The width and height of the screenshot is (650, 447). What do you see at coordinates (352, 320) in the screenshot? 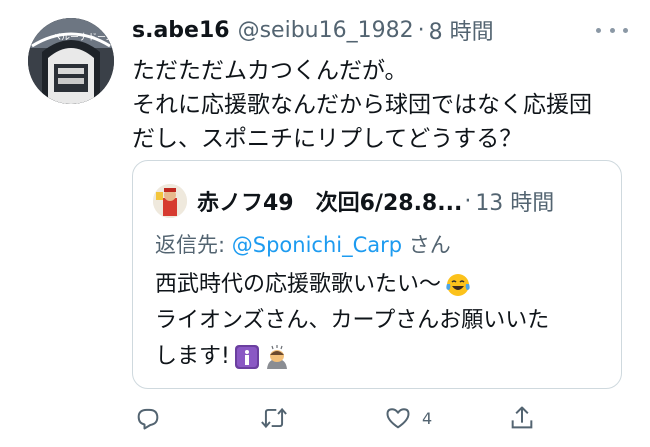
I see `quoted-text-line: ライオンズさん、カープさんお願いいた` at bounding box center [352, 320].